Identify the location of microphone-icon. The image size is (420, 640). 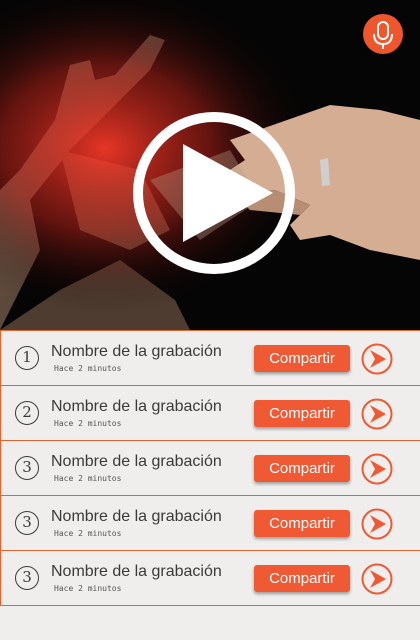
(383, 35).